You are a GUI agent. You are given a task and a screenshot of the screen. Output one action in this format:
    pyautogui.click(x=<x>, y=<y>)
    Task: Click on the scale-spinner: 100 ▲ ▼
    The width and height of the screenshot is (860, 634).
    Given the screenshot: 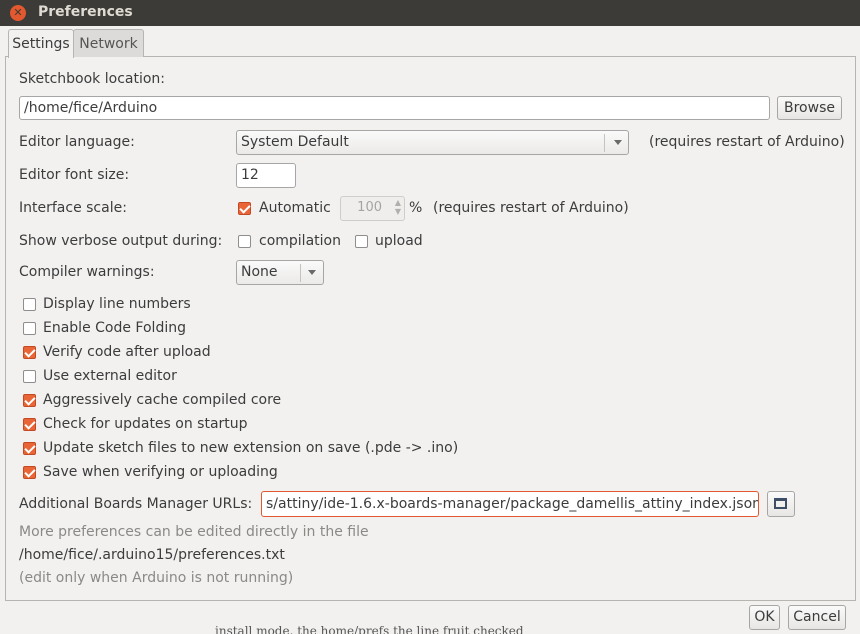 What is the action you would take?
    pyautogui.click(x=372, y=208)
    